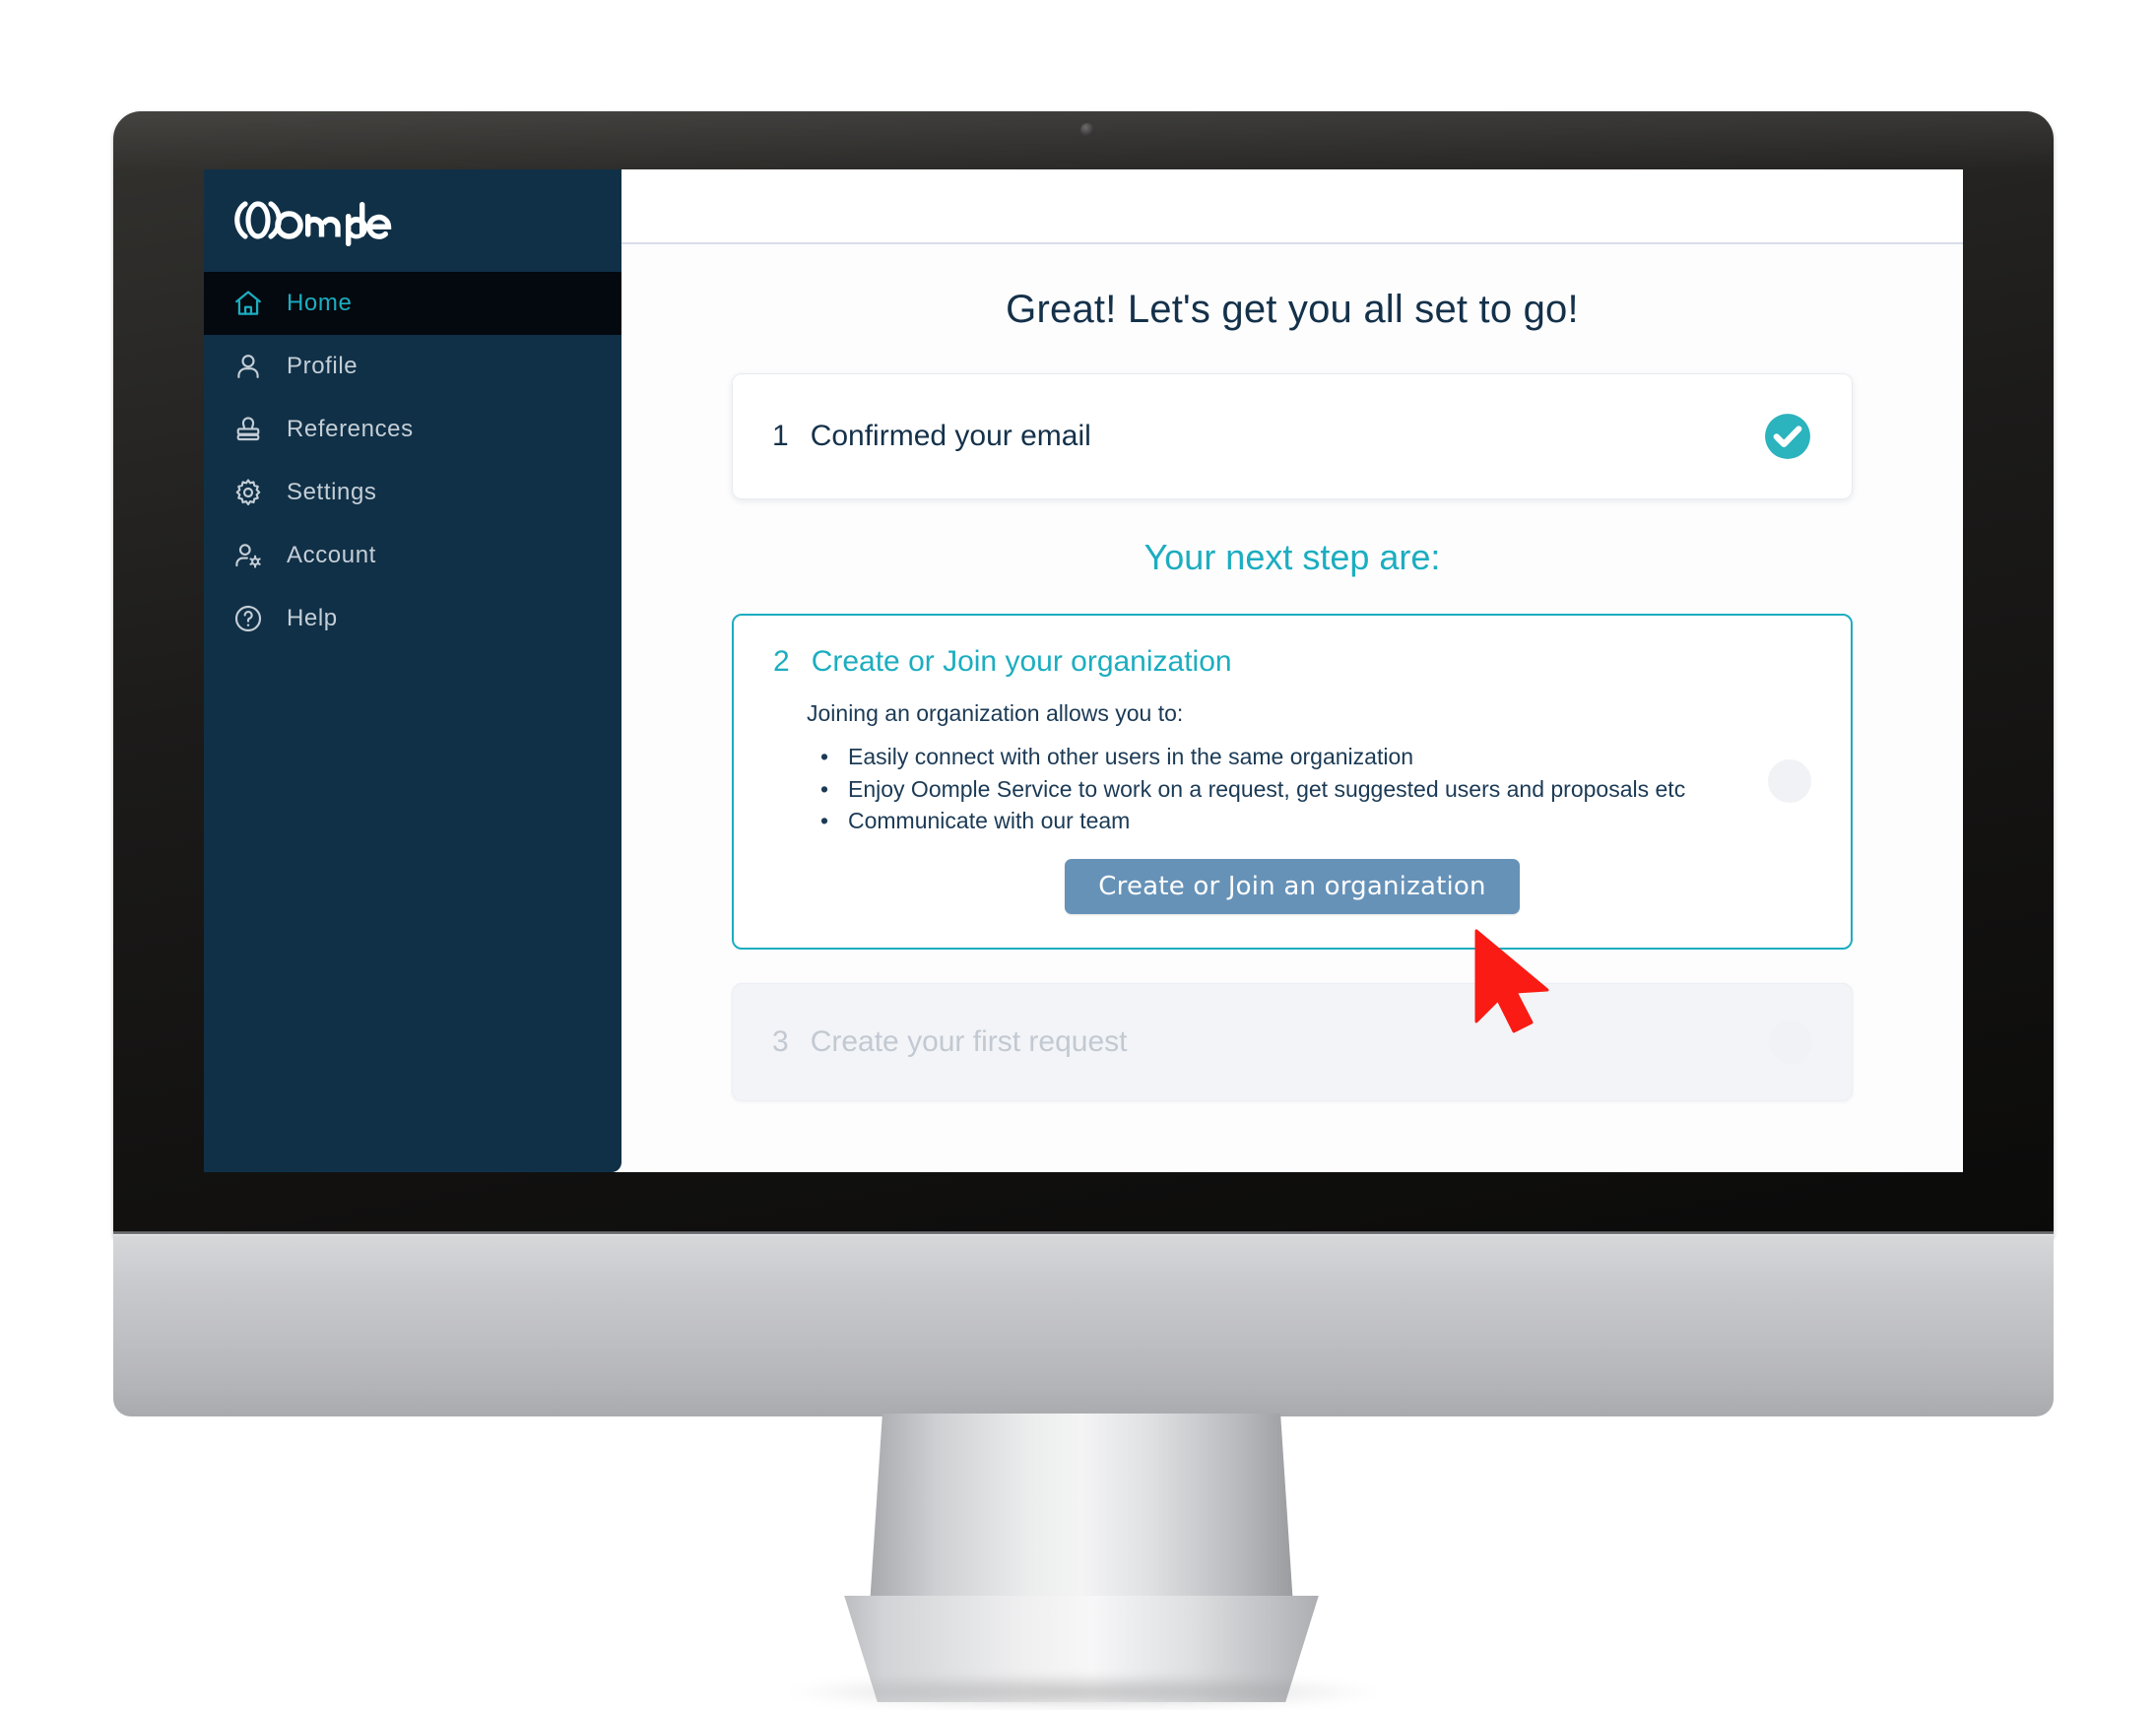 This screenshot has width=2156, height=1710. I want to click on step-1-number: 1, so click(781, 436).